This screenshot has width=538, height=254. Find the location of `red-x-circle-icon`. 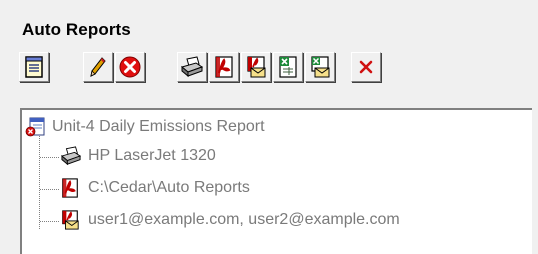

red-x-circle-icon is located at coordinates (130, 67).